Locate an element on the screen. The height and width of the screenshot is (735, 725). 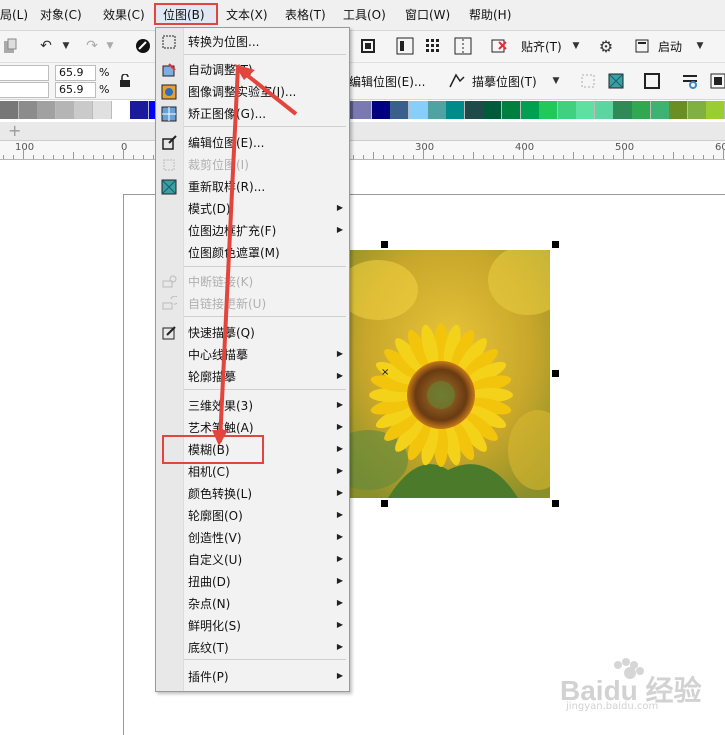
menu-item: 轮廓图(O) ▶ is located at coordinates (252, 516).